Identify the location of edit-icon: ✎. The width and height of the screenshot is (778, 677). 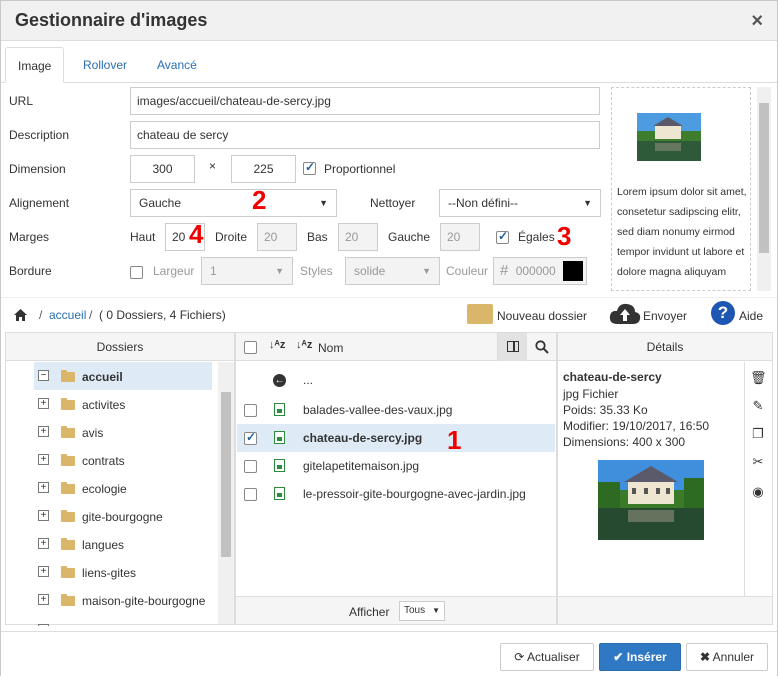
(758, 406).